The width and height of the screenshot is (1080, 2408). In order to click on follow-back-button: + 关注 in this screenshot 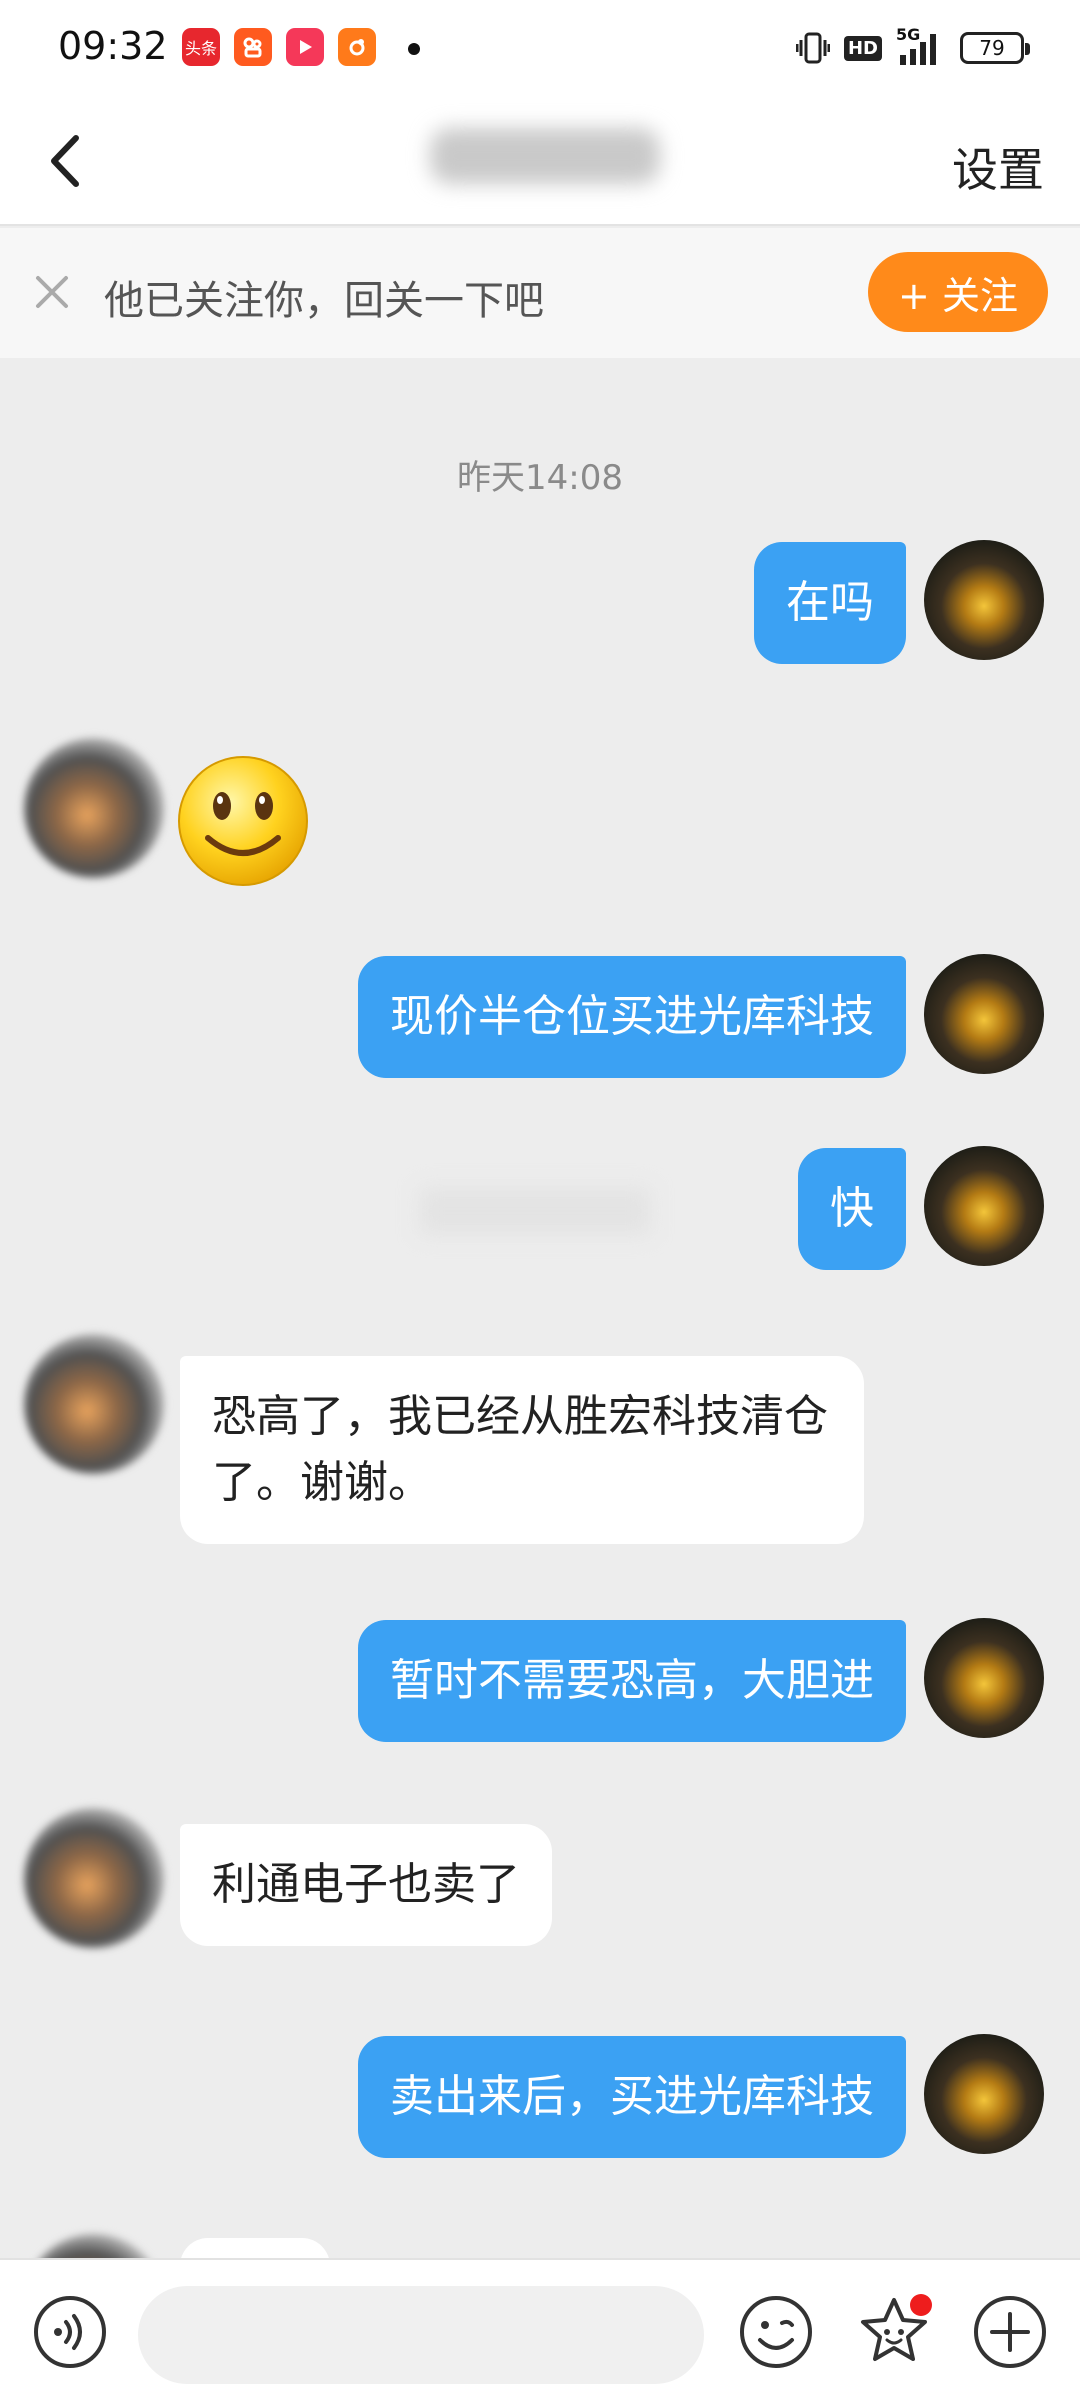, I will do `click(958, 292)`.